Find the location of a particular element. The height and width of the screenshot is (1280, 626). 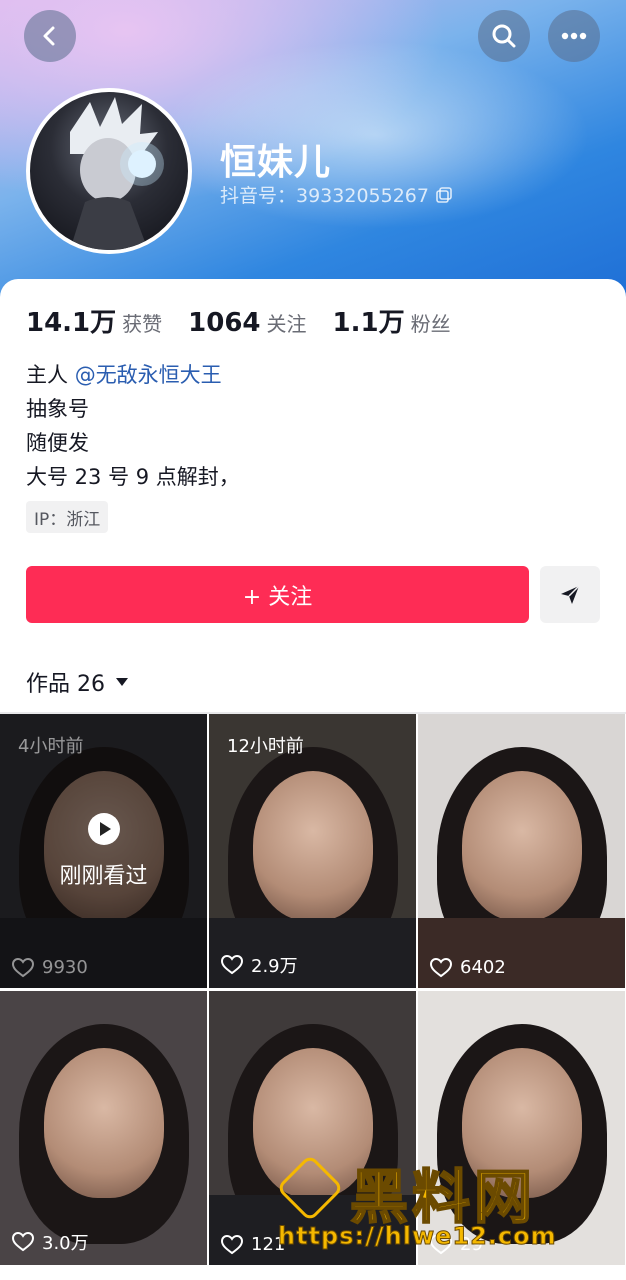

video-likes: 3.0万 is located at coordinates (50, 1242).